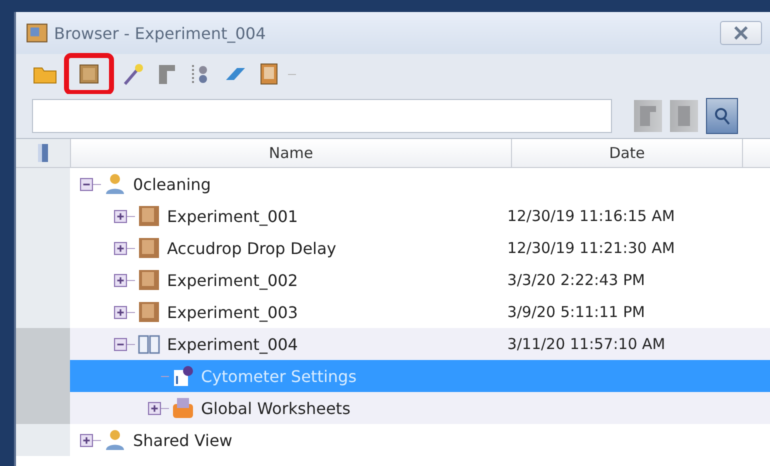 This screenshot has width=770, height=466. I want to click on tree-row: 0cleaning, so click(393, 184).